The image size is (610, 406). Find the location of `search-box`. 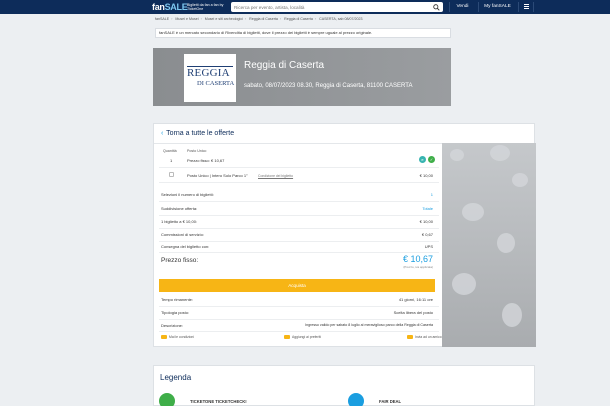

search-box is located at coordinates (337, 7).